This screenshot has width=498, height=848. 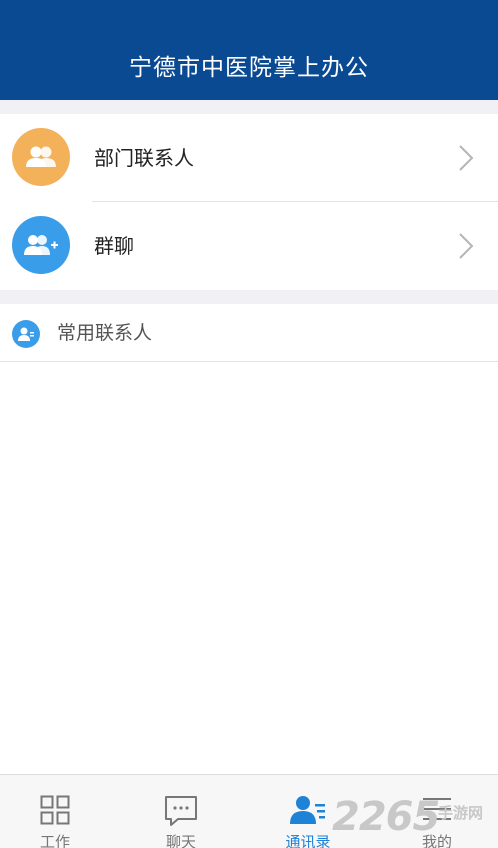 I want to click on department-contacts-row: 部门联系人, so click(x=249, y=158).